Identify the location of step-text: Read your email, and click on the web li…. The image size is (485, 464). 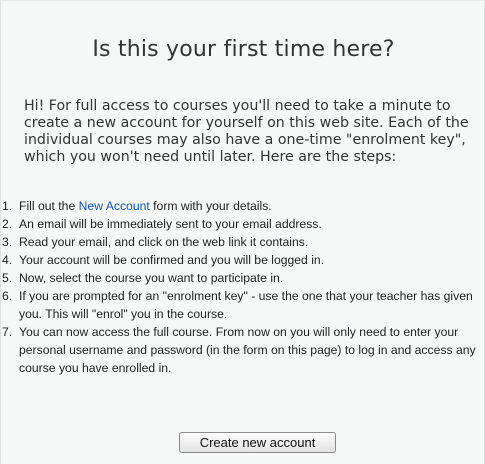
(164, 242).